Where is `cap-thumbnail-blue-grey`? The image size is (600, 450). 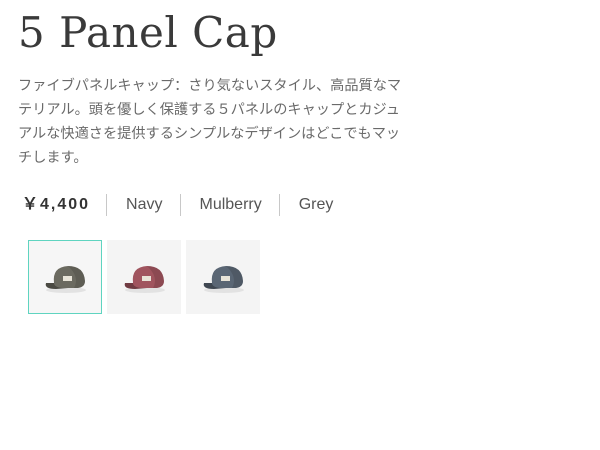
cap-thumbnail-blue-grey is located at coordinates (223, 277).